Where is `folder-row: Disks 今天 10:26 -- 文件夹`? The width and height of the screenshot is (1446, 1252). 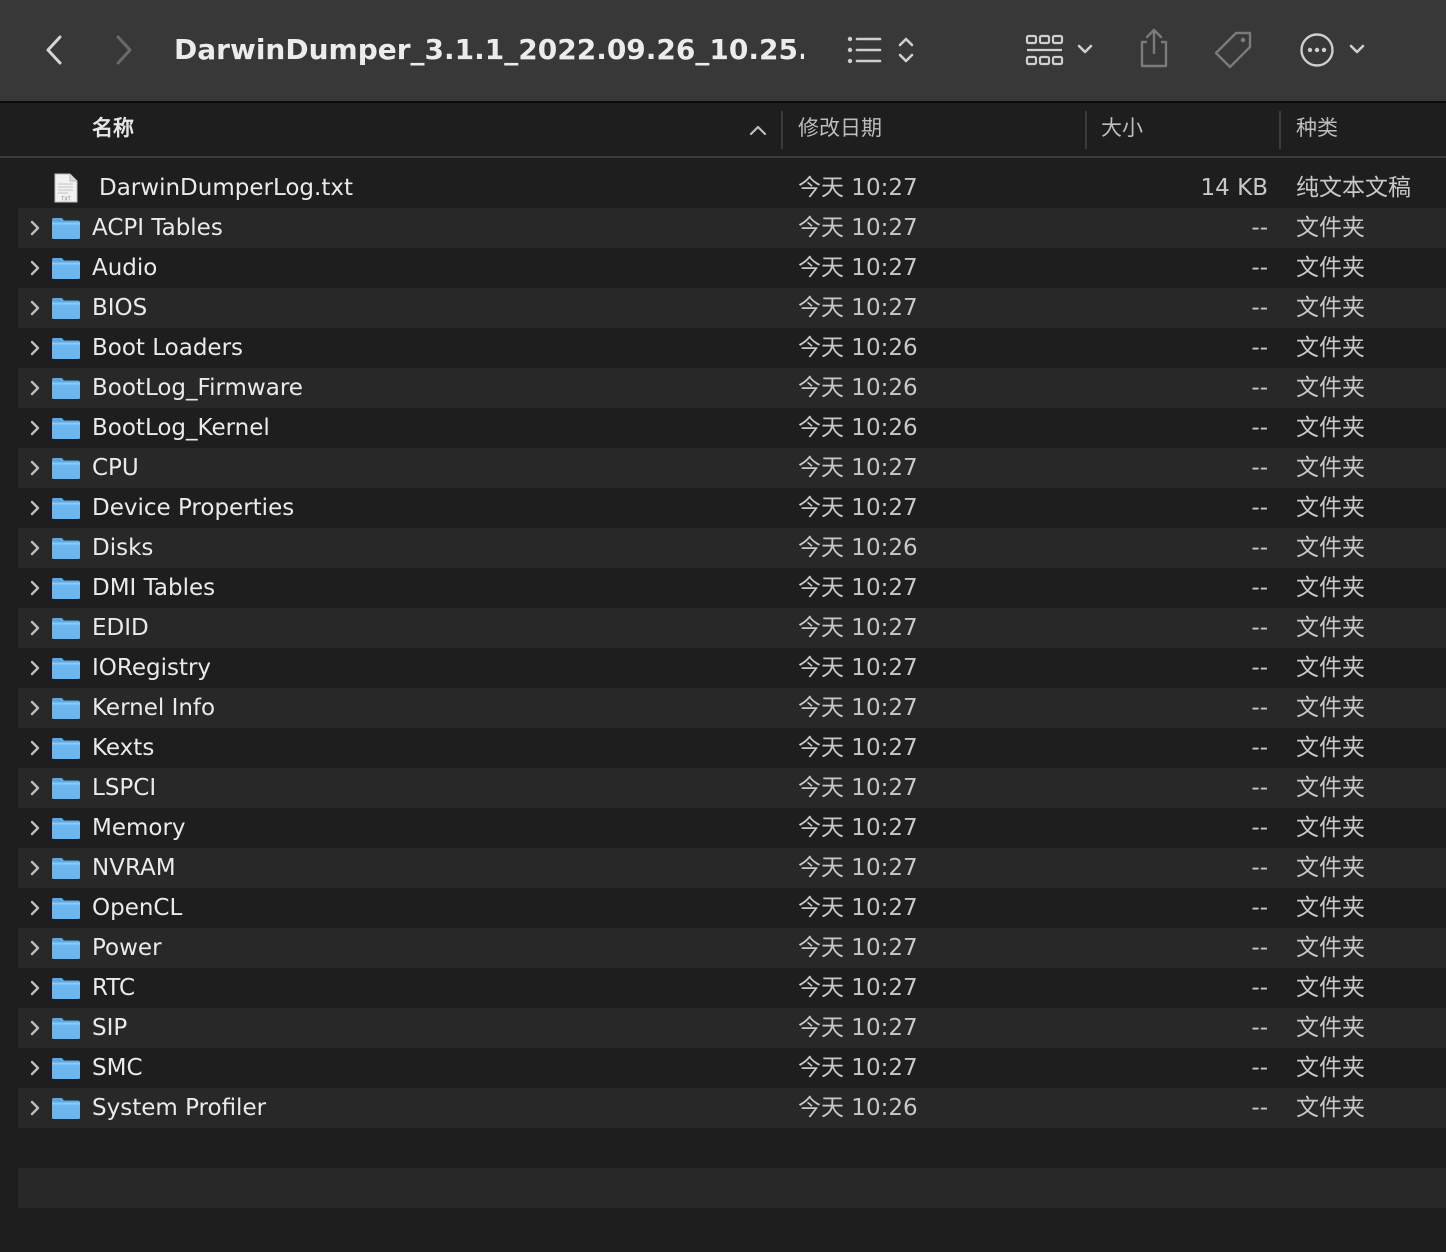 folder-row: Disks 今天 10:26 -- 文件夹 is located at coordinates (732, 548).